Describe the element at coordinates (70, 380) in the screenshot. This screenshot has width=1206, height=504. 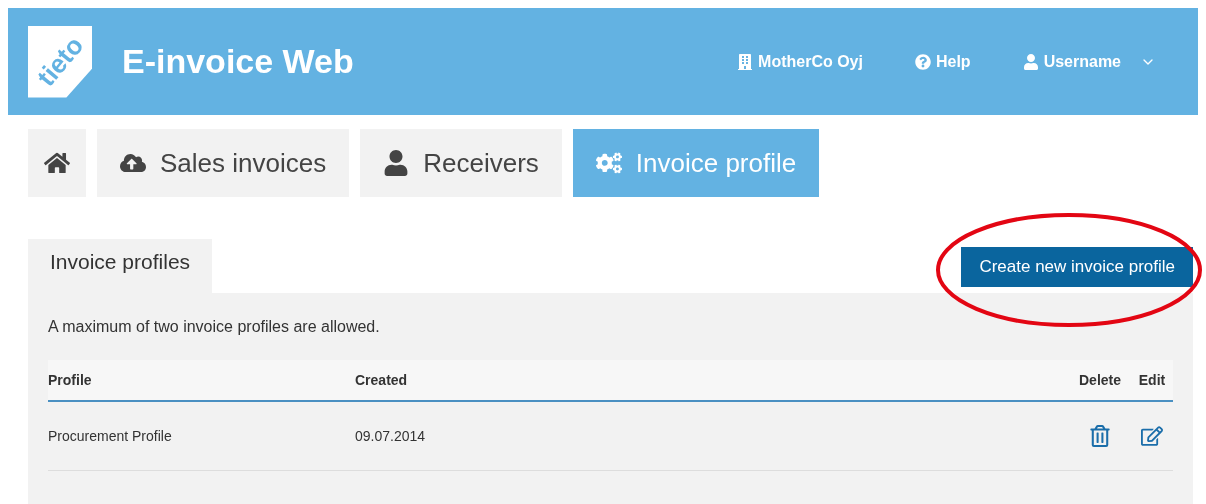
I see `column-header: Profile` at that location.